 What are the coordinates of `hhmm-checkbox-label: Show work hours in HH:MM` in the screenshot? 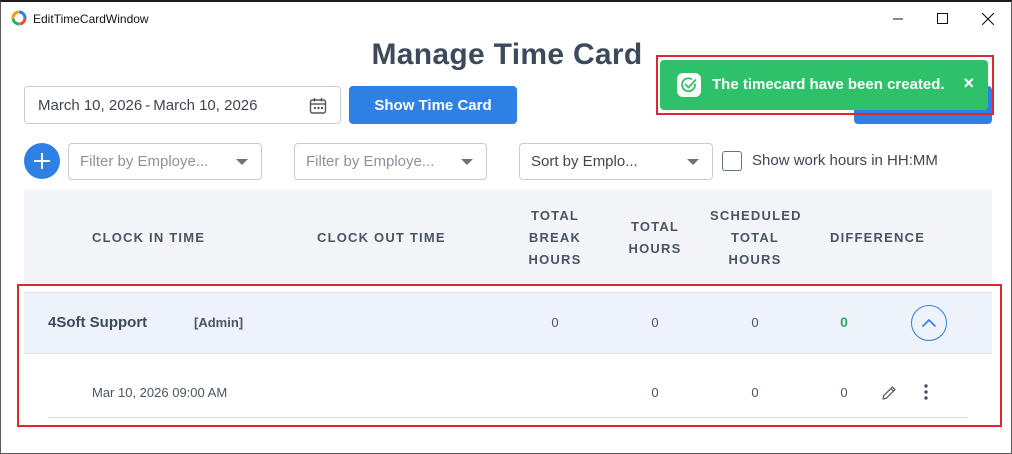 It's located at (845, 160).